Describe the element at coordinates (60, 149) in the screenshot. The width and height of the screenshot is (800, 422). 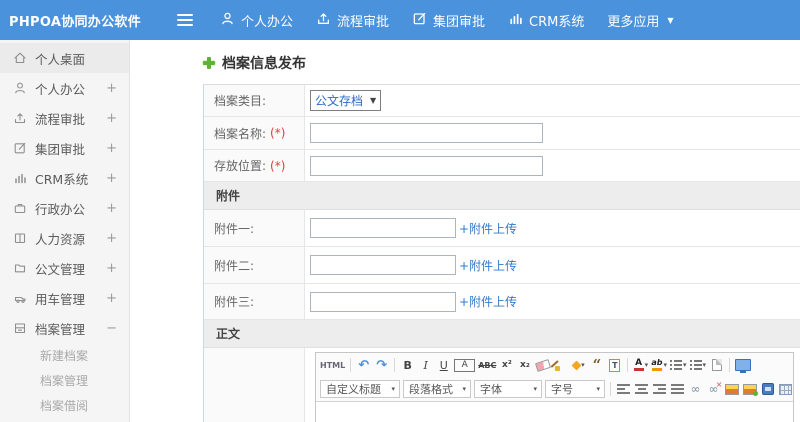
I see `sidebar-item-label: 集团审批` at that location.